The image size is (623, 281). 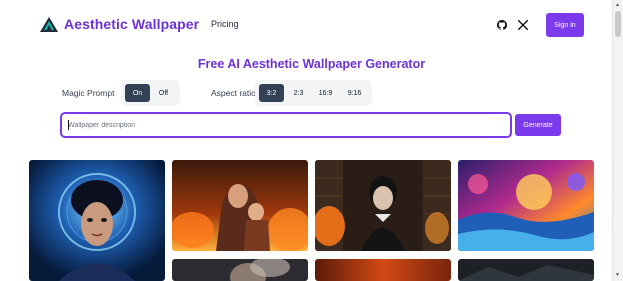 I want to click on aspect-ratio-label: Aspect ratio, so click(x=233, y=93).